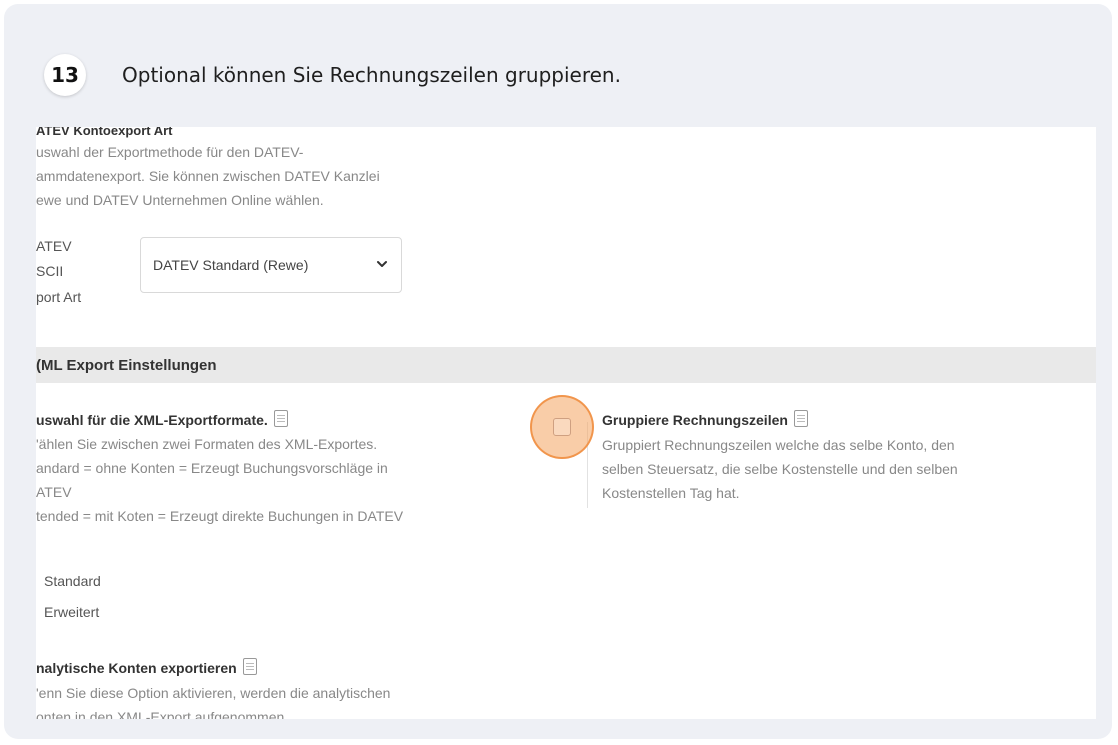 The image size is (1118, 745). I want to click on analytic-accounts-heading: nalytische Konten exportieren, so click(146, 667).